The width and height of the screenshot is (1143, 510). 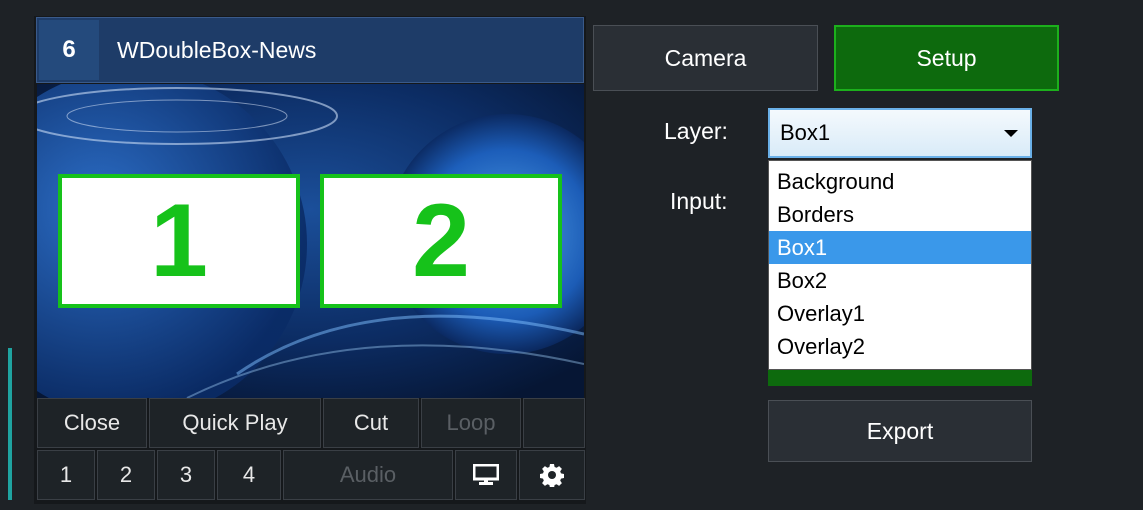 I want to click on monitor-icon, so click(x=486, y=474).